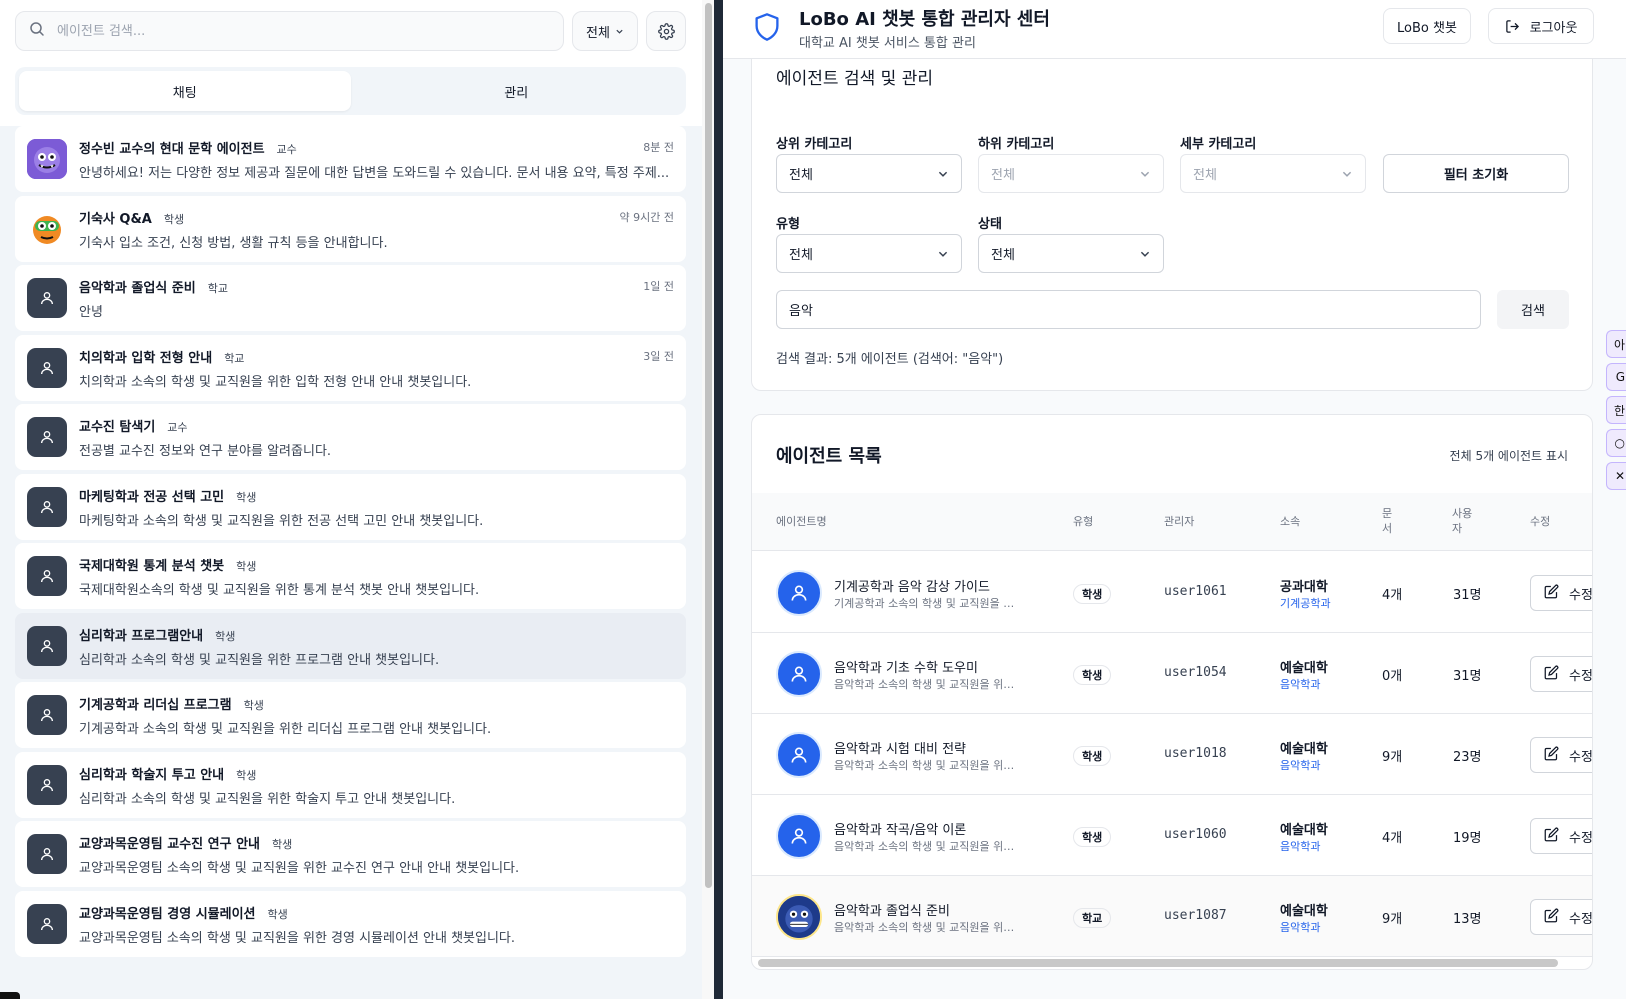 The height and width of the screenshot is (999, 1626). What do you see at coordinates (1273, 173) in the screenshot?
I see `detail-category-select: 전체` at bounding box center [1273, 173].